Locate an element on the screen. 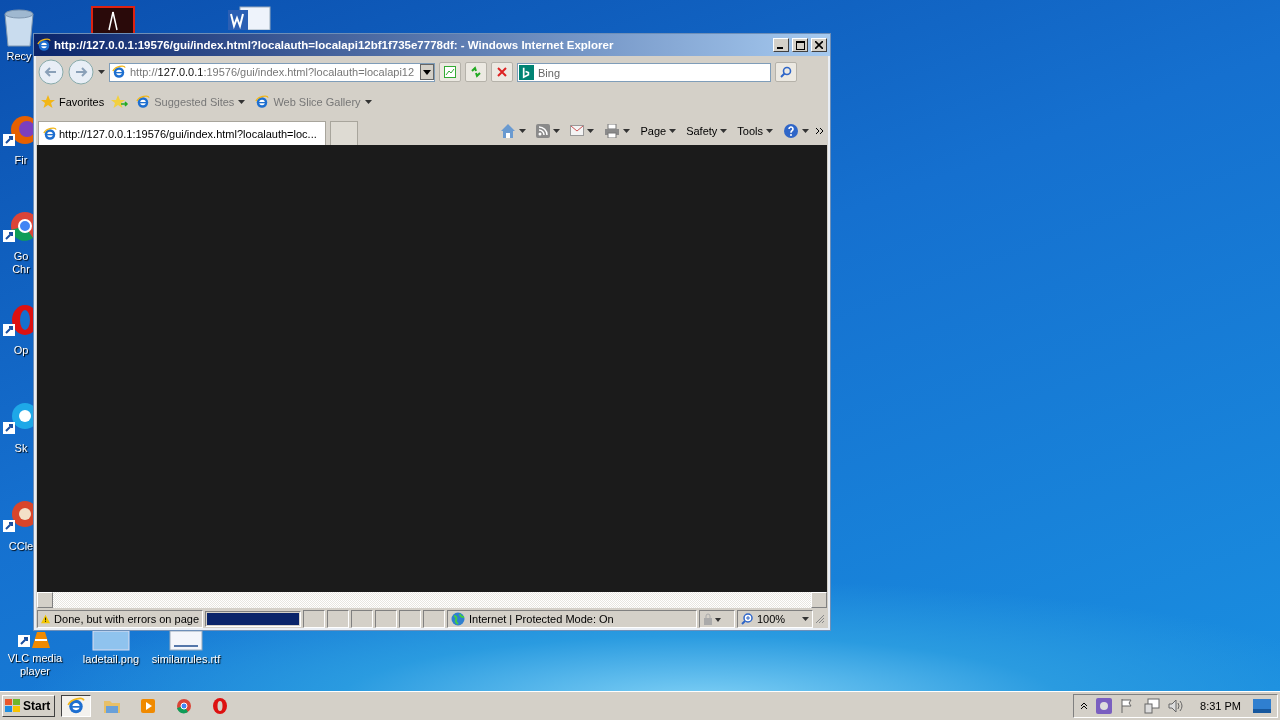 The height and width of the screenshot is (720, 1280). search-field: Bing is located at coordinates (644, 72).